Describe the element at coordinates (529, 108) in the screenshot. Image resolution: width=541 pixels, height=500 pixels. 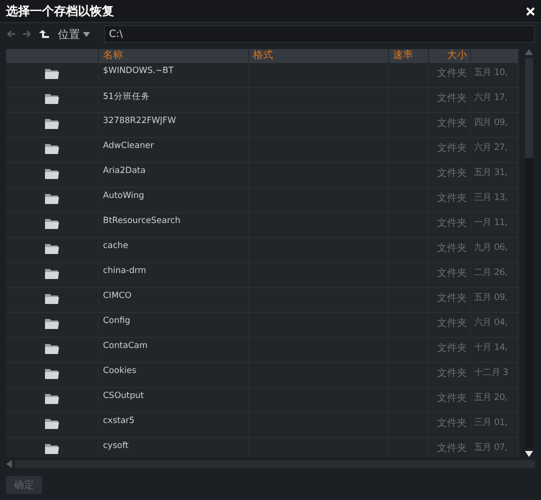
I see `scrollbar-thumb` at that location.